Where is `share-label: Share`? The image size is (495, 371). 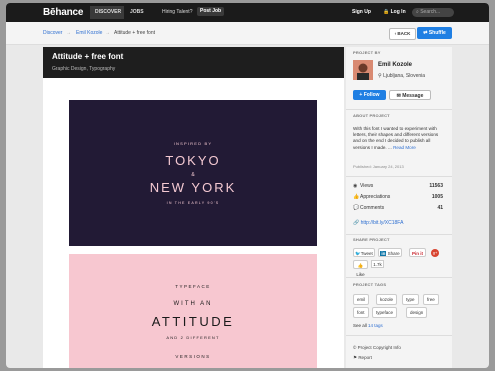
share-label: Share is located at coordinates (393, 253).